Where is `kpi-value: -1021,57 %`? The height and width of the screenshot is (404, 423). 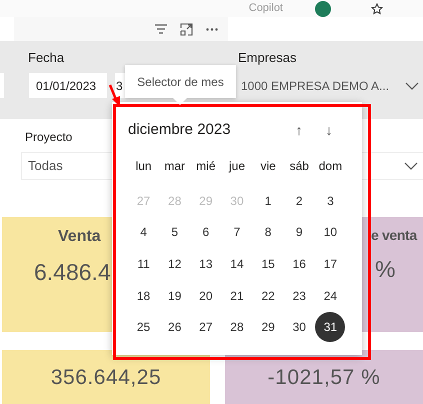
kpi-value: -1021,57 % is located at coordinates (324, 377).